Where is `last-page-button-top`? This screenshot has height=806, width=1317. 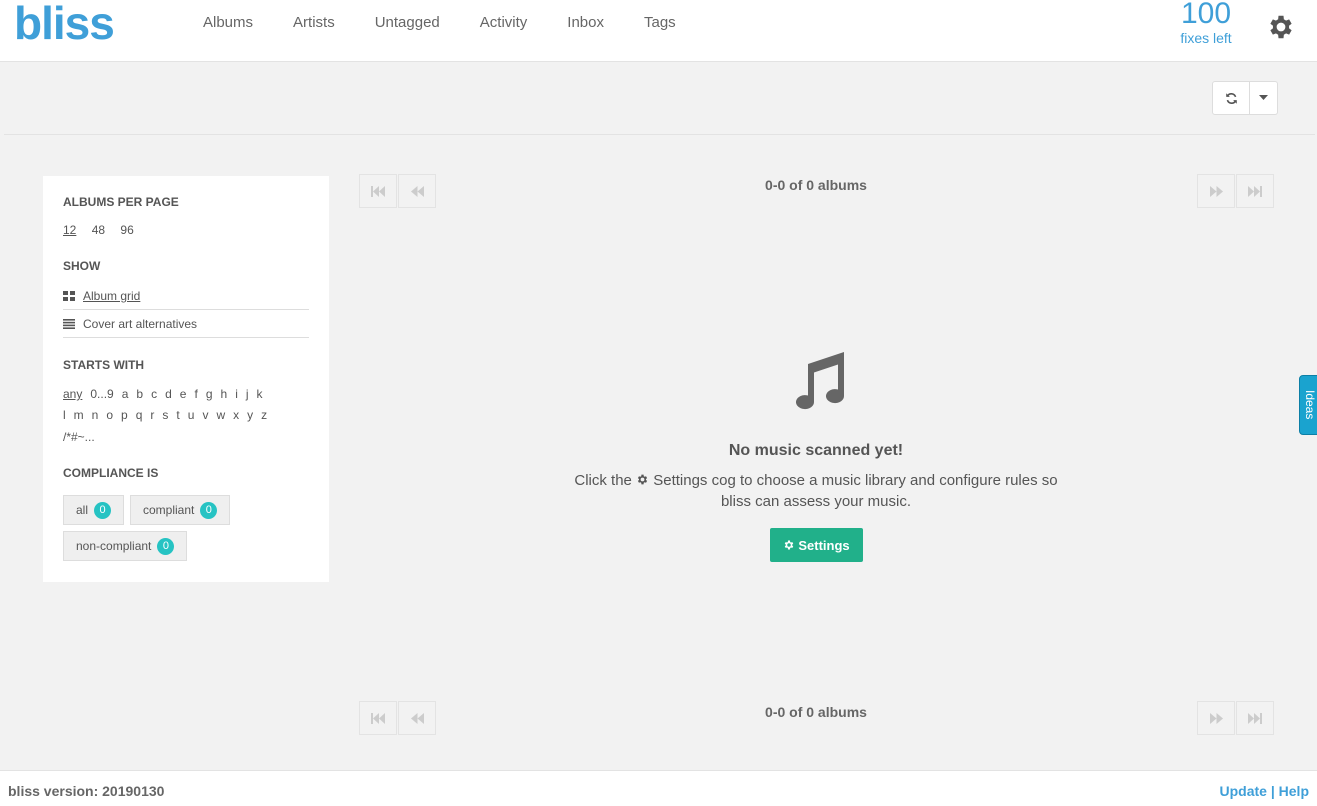 last-page-button-top is located at coordinates (1255, 191).